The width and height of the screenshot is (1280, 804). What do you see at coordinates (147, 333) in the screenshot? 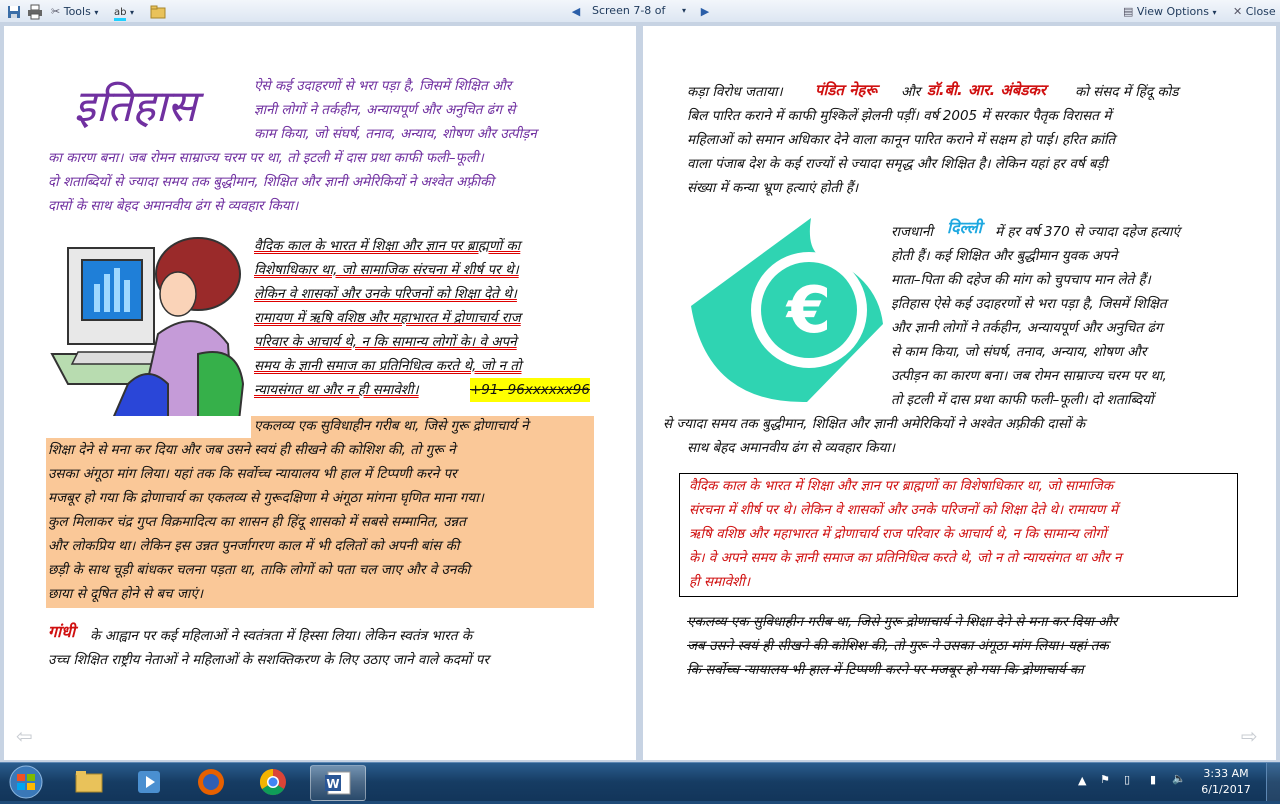
I see `computer-user-clipart` at bounding box center [147, 333].